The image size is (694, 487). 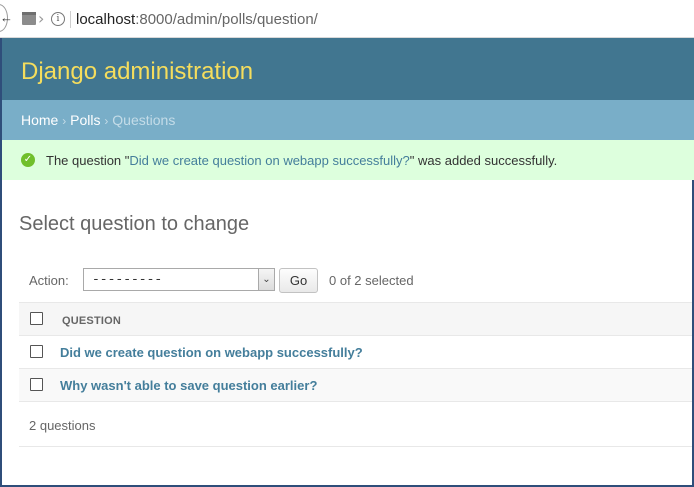 What do you see at coordinates (134, 224) in the screenshot?
I see `page-title: Select question to change` at bounding box center [134, 224].